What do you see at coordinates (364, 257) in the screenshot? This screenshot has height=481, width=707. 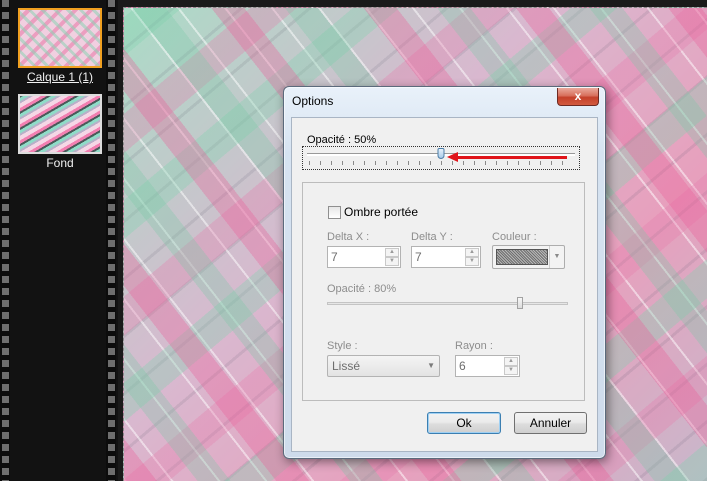 I see `delta-x-stepper: 7 ▲ ▼` at bounding box center [364, 257].